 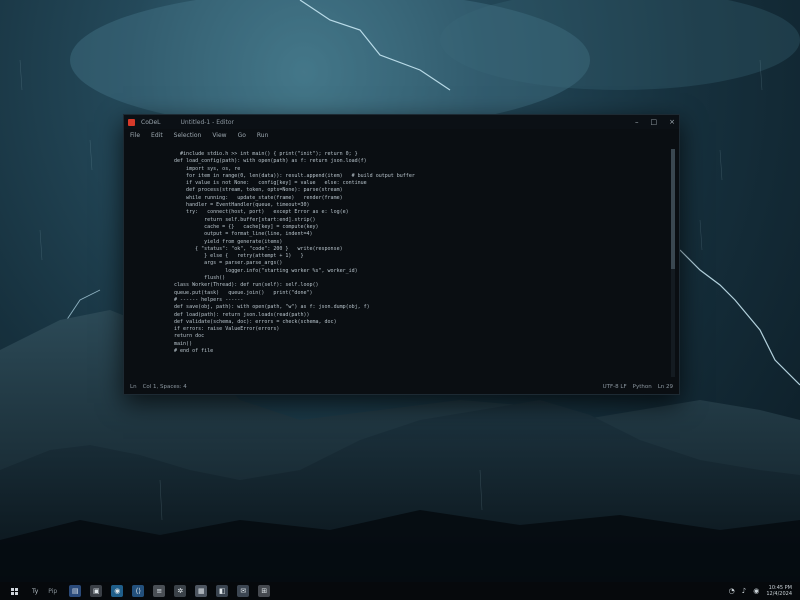 What do you see at coordinates (222, 591) in the screenshot?
I see `store-icon: ◧` at bounding box center [222, 591].